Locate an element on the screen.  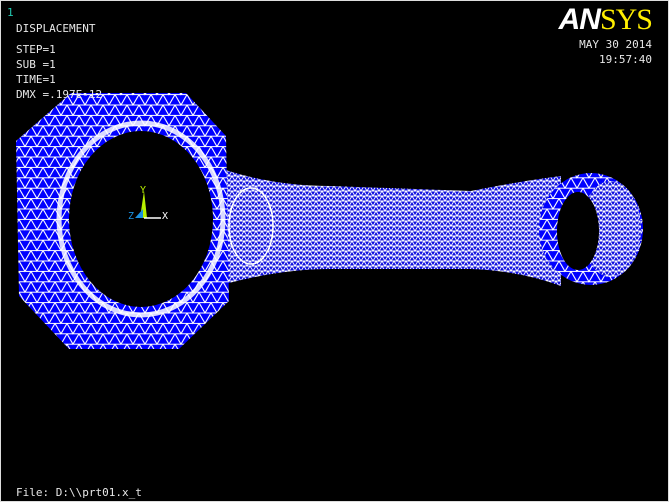
dmx-label: DMX =.197E-12 is located at coordinates (59, 94).